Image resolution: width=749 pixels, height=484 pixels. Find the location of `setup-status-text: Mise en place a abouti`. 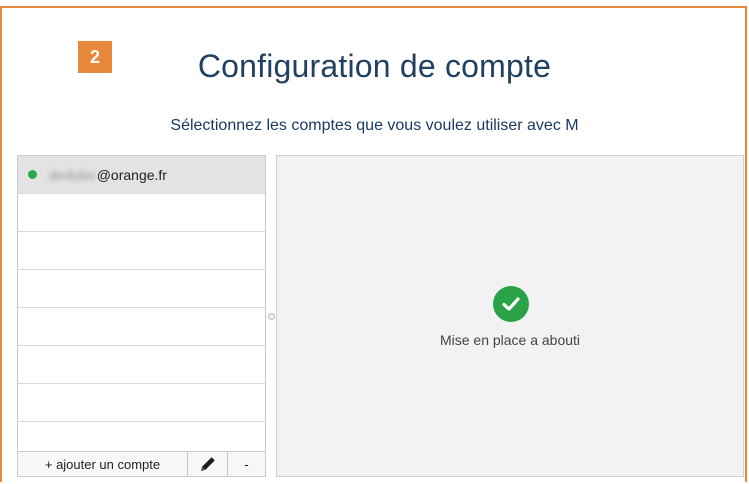

setup-status-text: Mise en place a abouti is located at coordinates (510, 340).